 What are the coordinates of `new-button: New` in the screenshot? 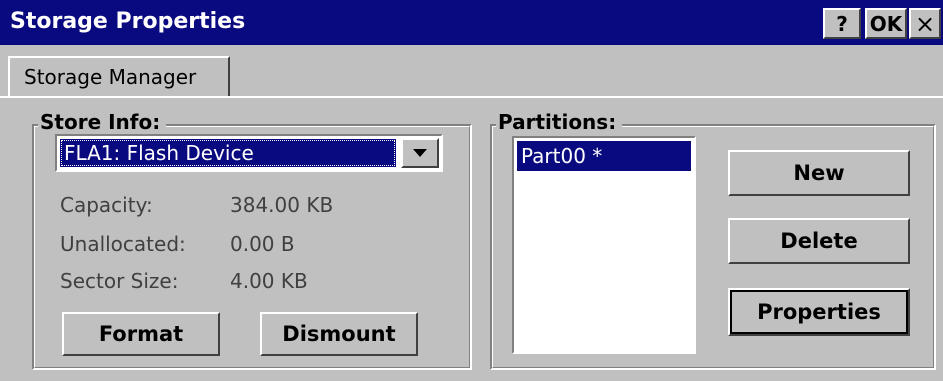 It's located at (819, 173).